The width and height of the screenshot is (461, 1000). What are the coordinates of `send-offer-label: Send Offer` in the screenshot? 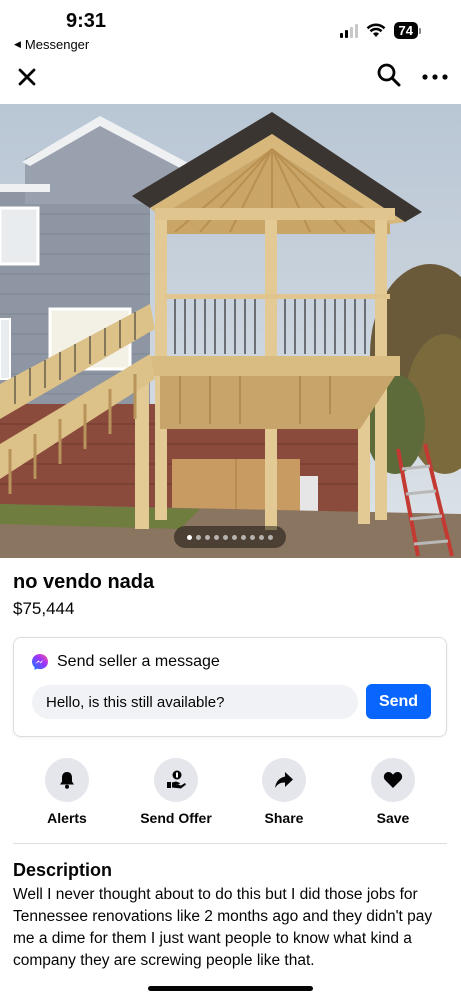 It's located at (176, 818).